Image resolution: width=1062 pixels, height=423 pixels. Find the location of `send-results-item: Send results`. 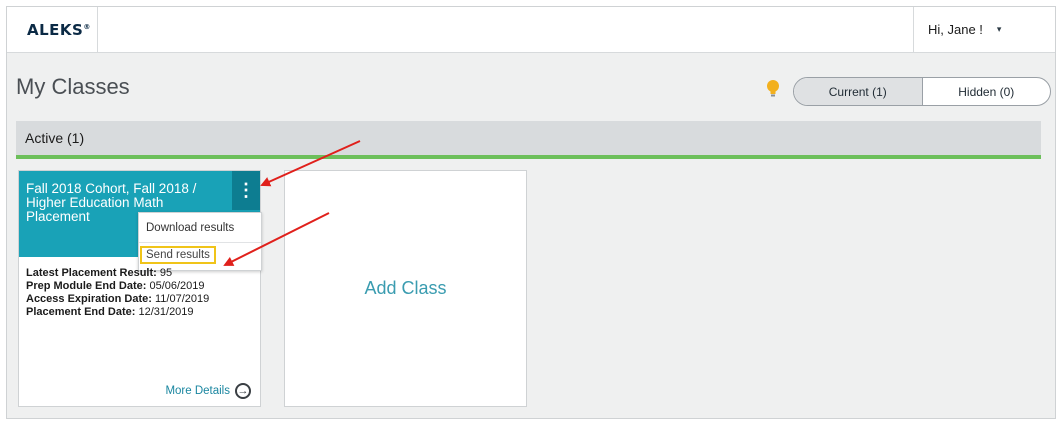

send-results-item: Send results is located at coordinates (178, 255).